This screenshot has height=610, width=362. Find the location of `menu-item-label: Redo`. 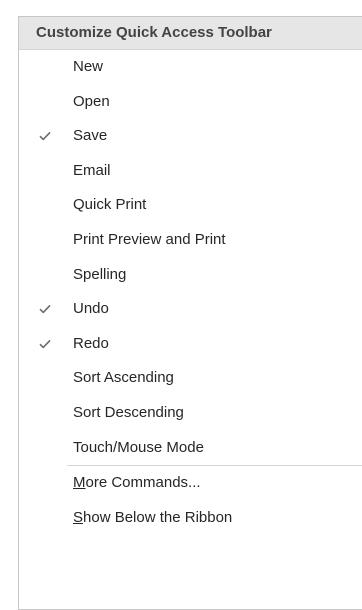

menu-item-label: Redo is located at coordinates (91, 343).